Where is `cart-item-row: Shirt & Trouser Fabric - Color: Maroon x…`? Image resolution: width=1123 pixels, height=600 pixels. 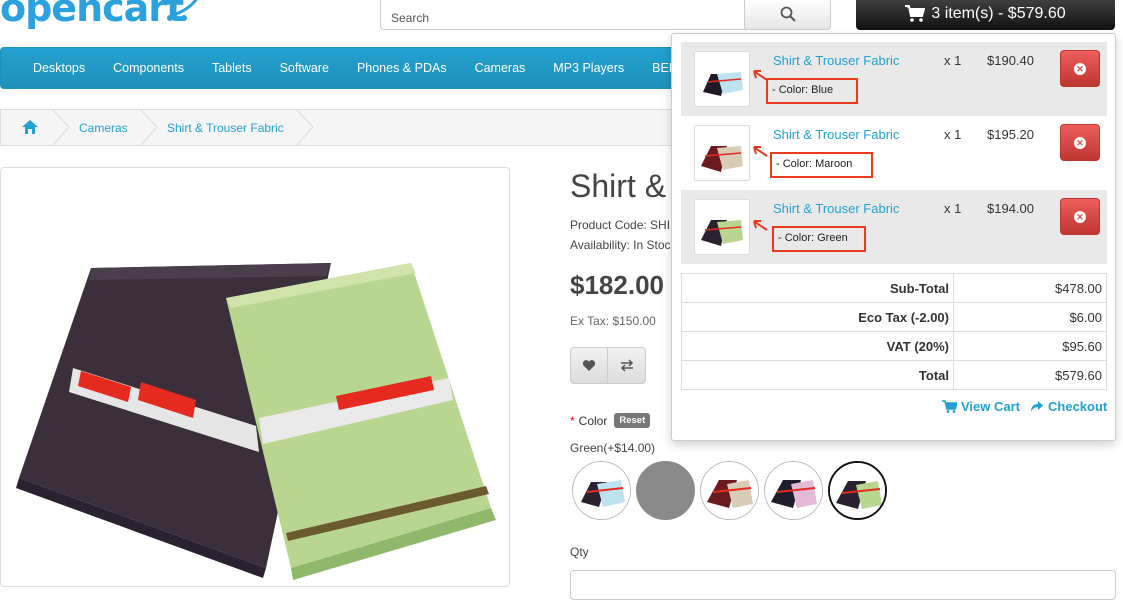
cart-item-row: Shirt & Trouser Fabric - Color: Maroon x… is located at coordinates (894, 153).